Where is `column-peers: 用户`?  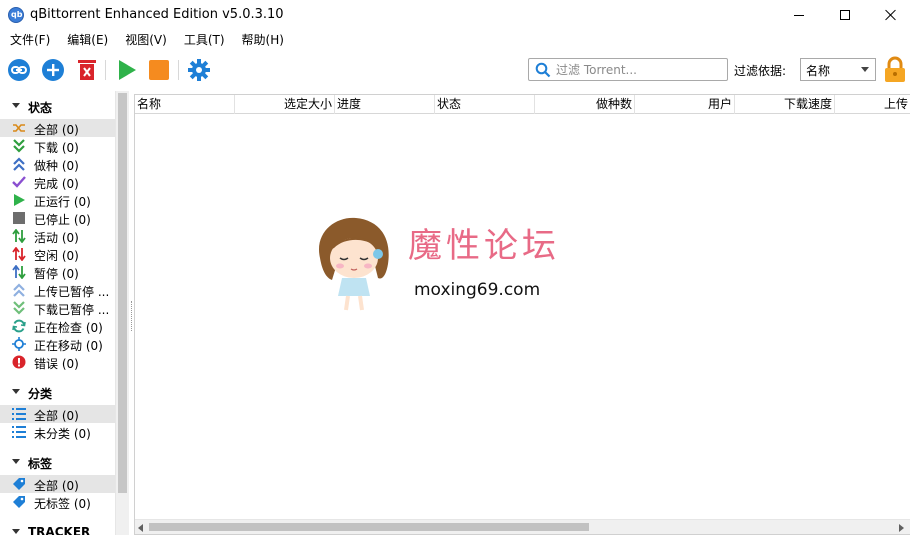 column-peers: 用户 is located at coordinates (685, 104).